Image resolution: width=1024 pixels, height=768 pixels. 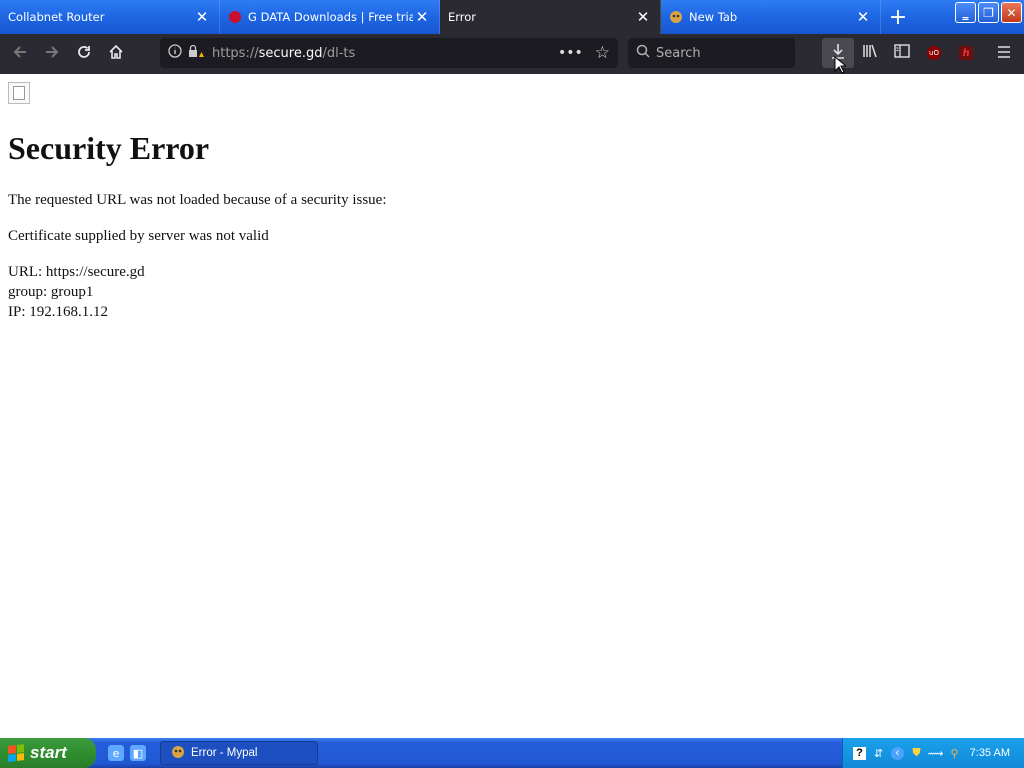 I want to click on tab-title: Collabnet Router, so click(x=56, y=17).